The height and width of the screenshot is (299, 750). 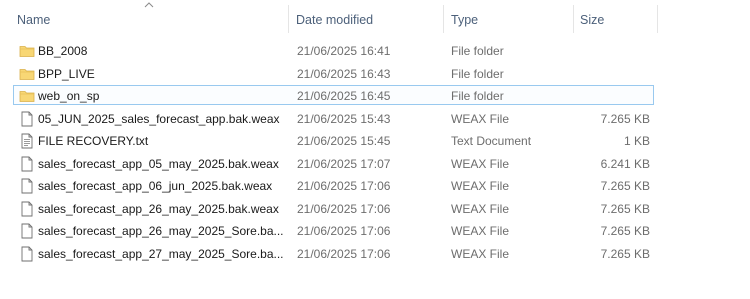 What do you see at coordinates (27, 141) in the screenshot?
I see `text-file-icon` at bounding box center [27, 141].